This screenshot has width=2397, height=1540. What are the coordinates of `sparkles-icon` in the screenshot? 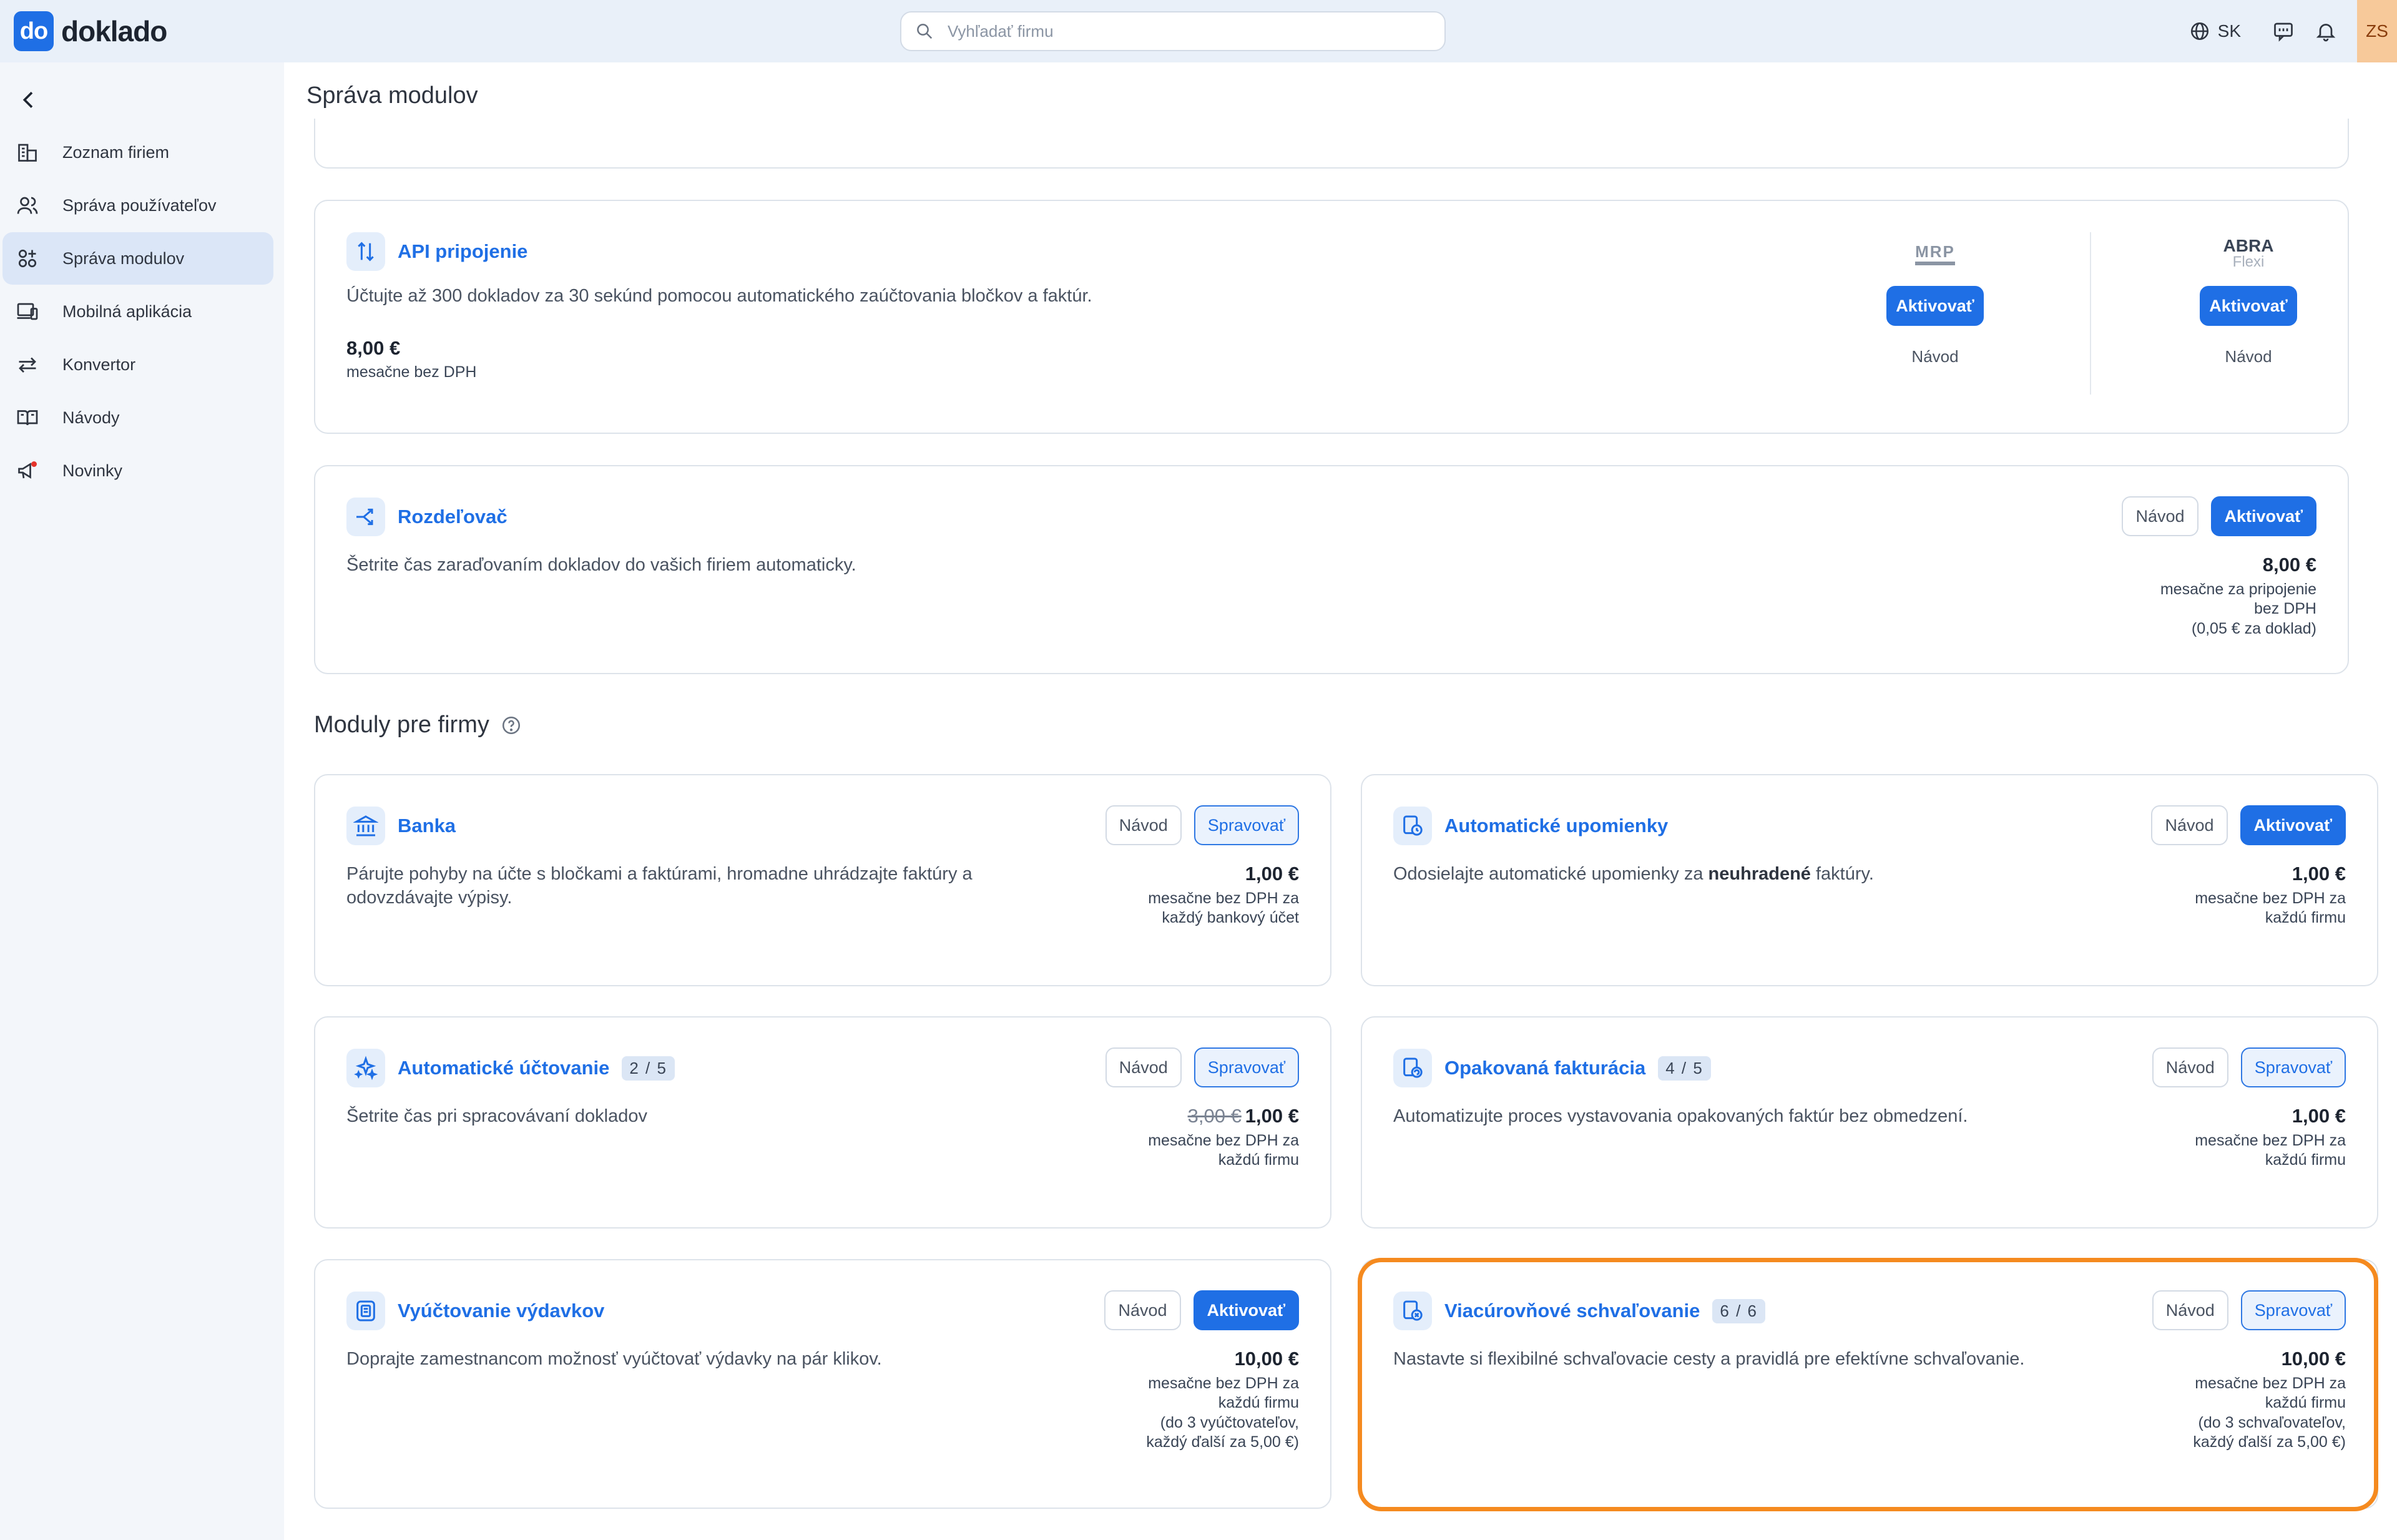 It's located at (366, 1068).